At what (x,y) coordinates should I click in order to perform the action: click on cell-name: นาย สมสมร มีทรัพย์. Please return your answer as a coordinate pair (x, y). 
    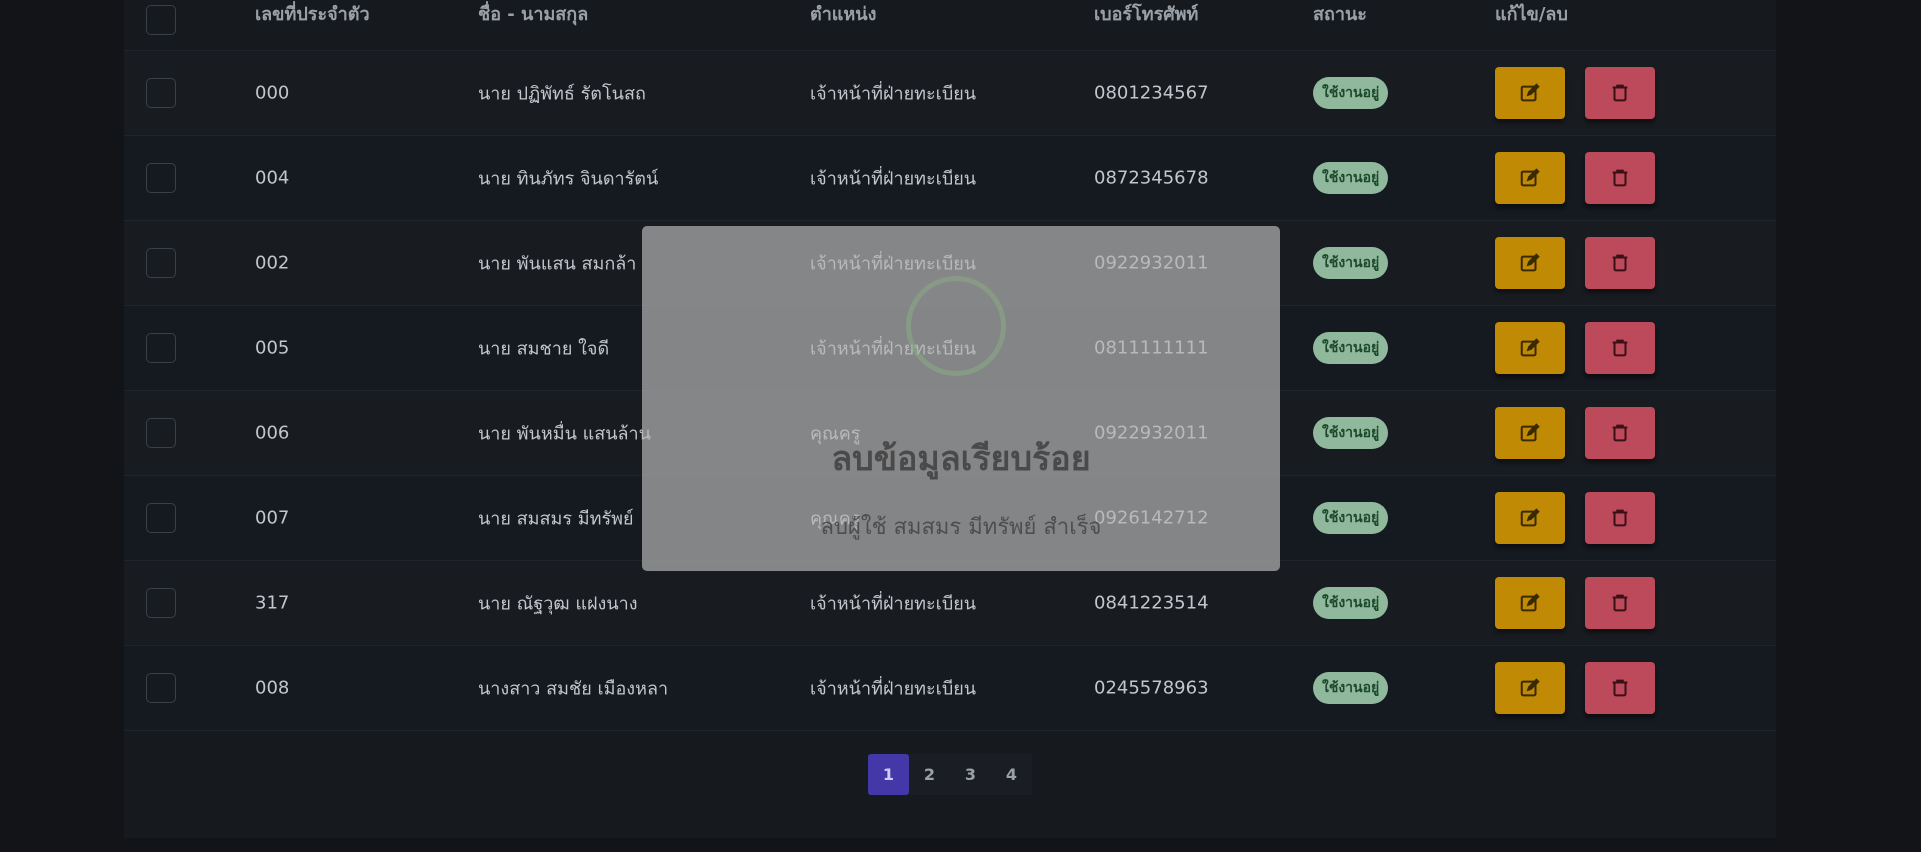
    Looking at the image, I should click on (556, 519).